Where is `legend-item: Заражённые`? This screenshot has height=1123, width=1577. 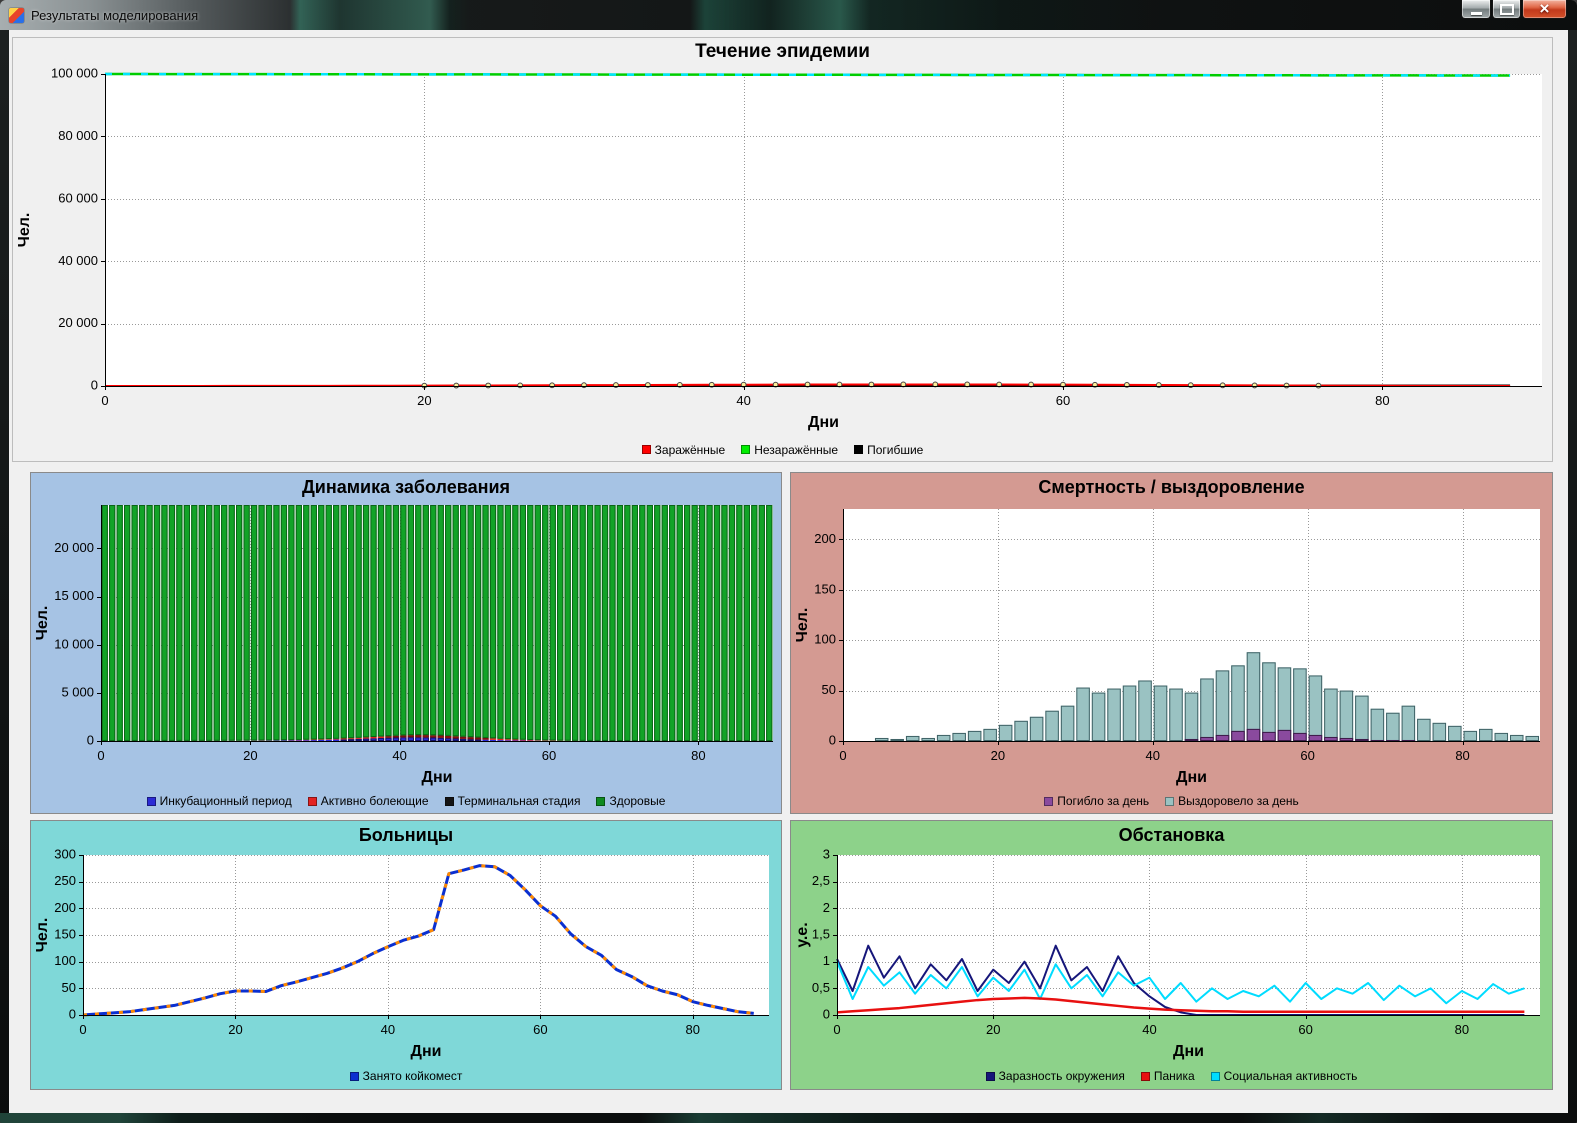 legend-item: Заражённые is located at coordinates (683, 449).